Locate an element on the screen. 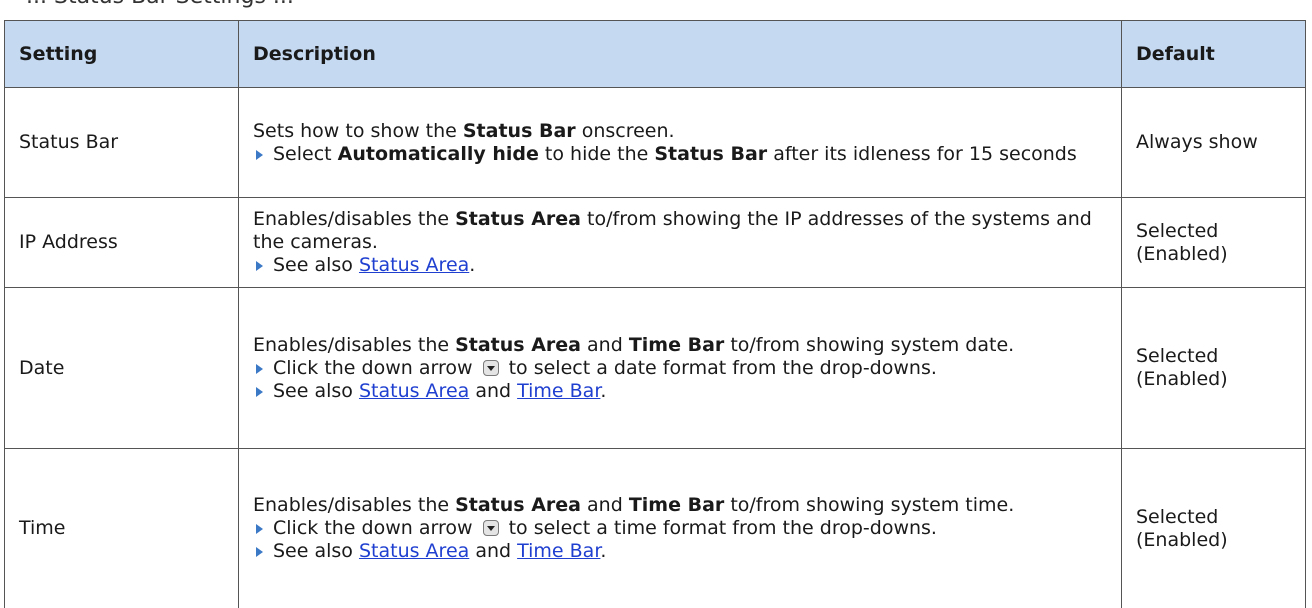  header-default: Default is located at coordinates (1213, 54).